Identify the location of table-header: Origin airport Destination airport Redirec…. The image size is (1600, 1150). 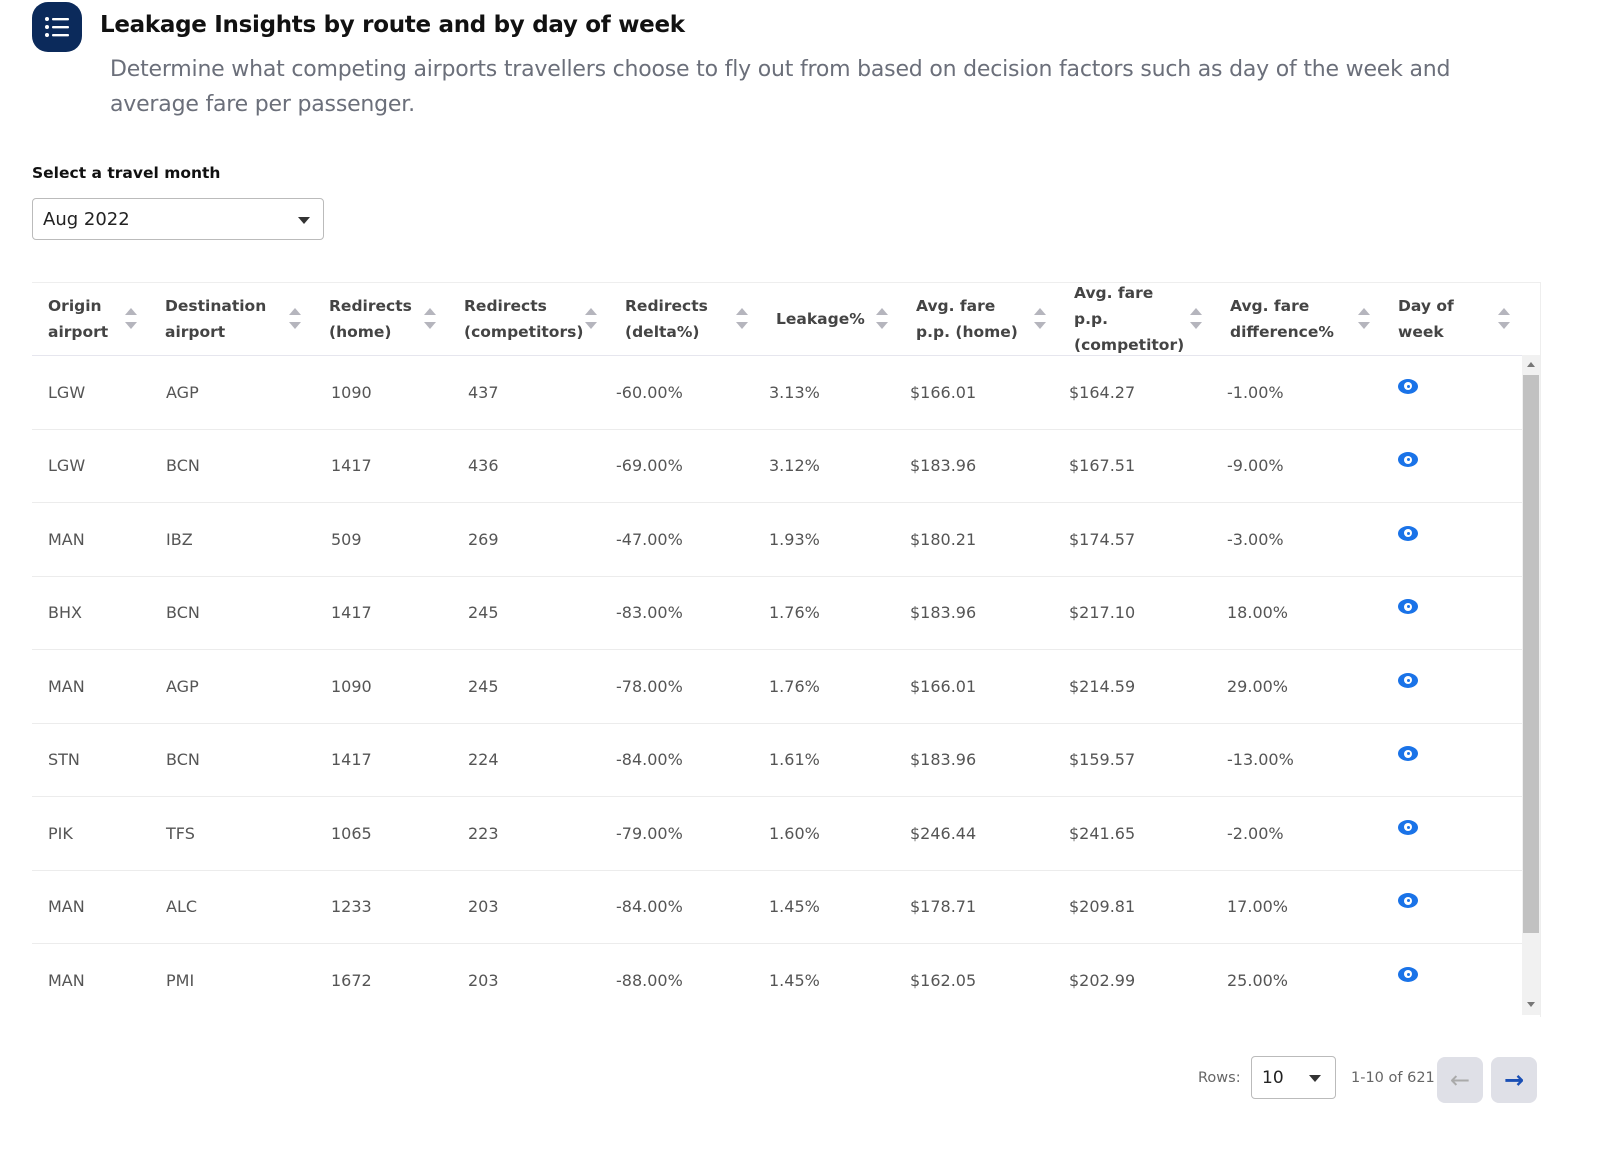
(777, 319).